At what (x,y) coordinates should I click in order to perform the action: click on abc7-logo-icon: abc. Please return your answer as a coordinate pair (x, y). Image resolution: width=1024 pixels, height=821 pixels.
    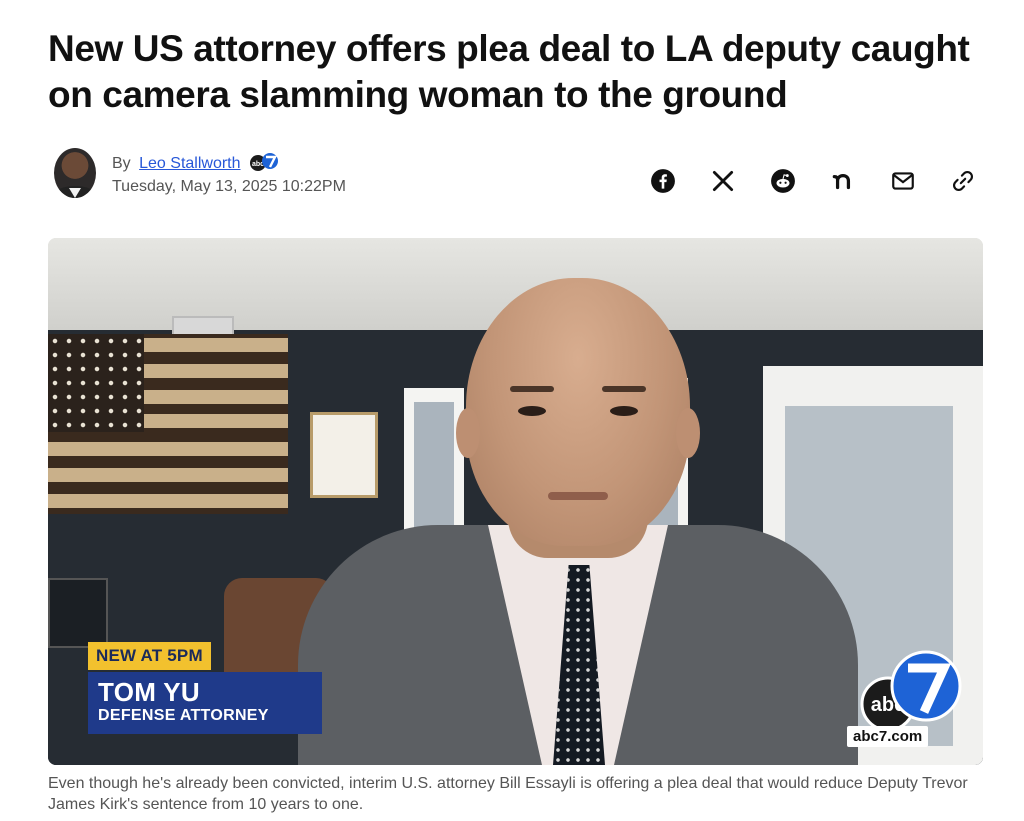
    Looking at the image, I should click on (264, 162).